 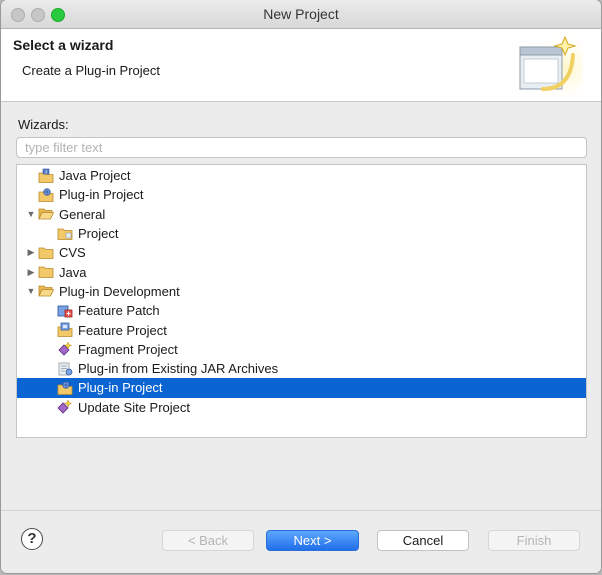 I want to click on tree-item-java: ▶ Java, so click(x=301, y=271).